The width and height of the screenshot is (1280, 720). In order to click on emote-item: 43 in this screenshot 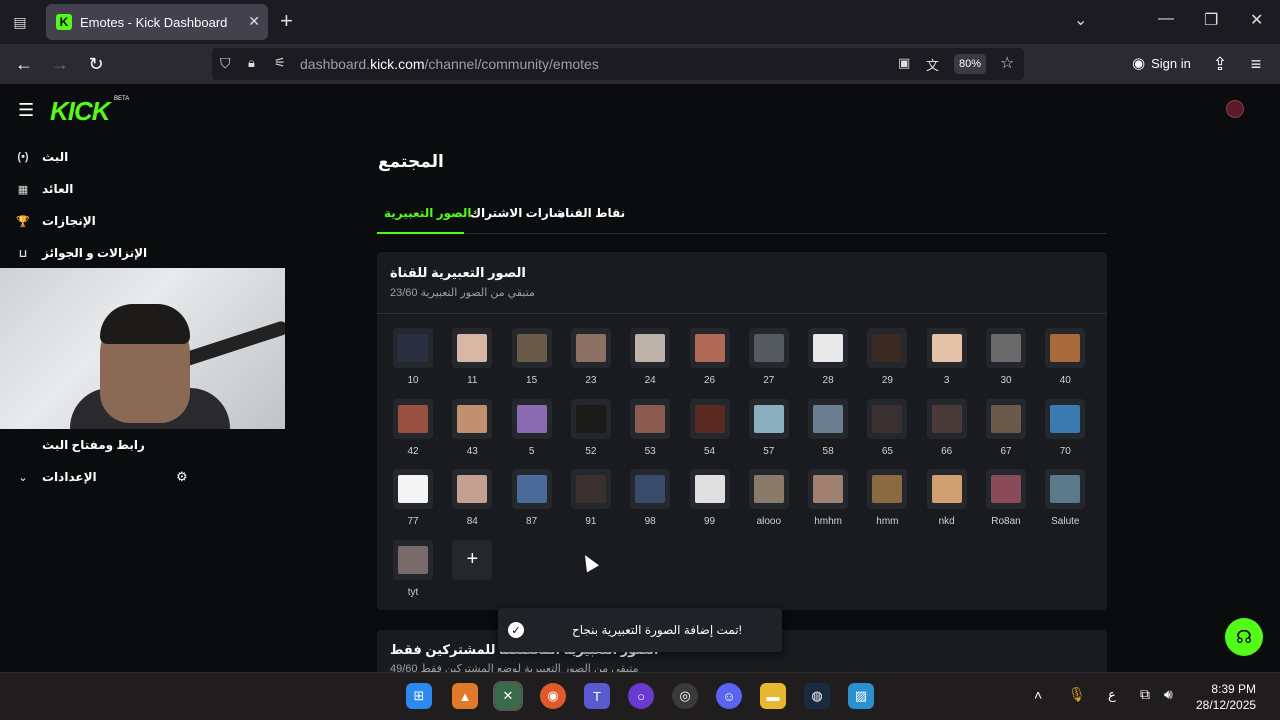, I will do `click(472, 428)`.